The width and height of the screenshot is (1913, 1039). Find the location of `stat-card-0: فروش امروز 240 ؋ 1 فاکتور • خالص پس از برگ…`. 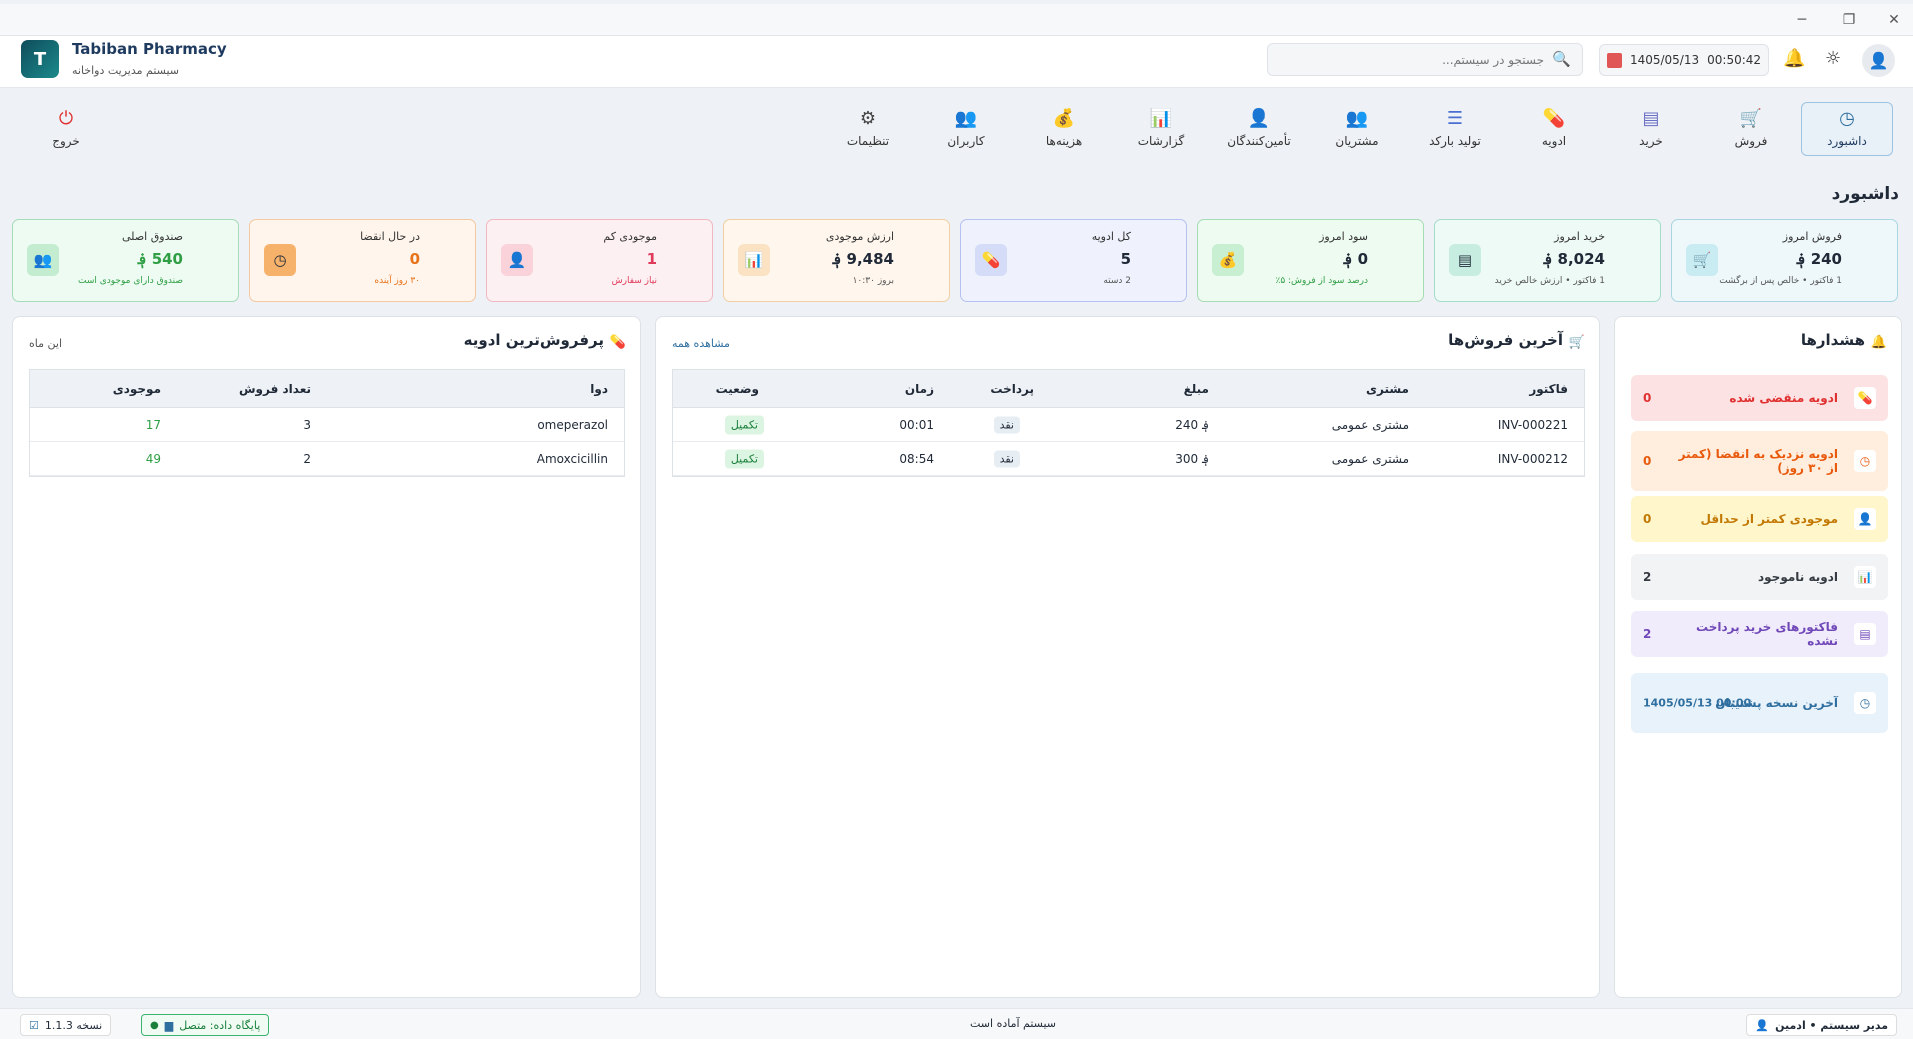

stat-card-0: فروش امروز 240 ؋ 1 فاکتور • خالص پس از برگ… is located at coordinates (1784, 260).